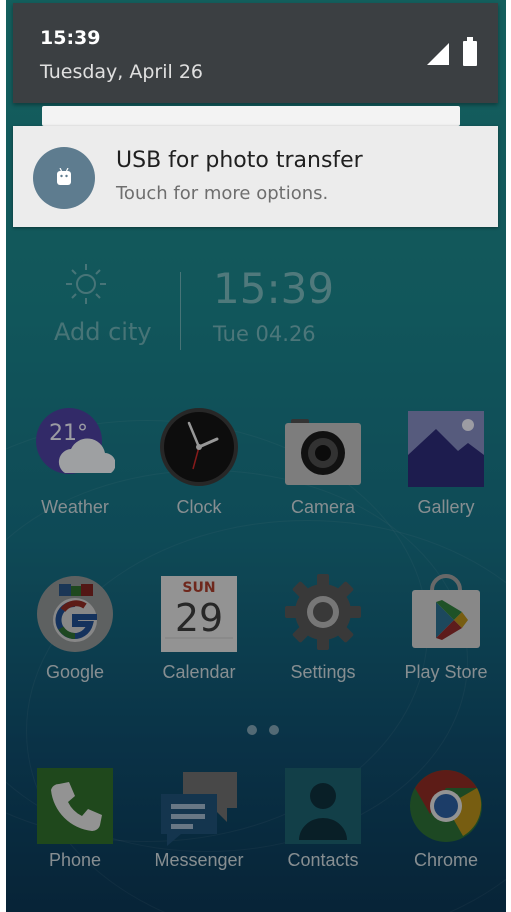  Describe the element at coordinates (438, 54) in the screenshot. I see `signal-icon` at that location.